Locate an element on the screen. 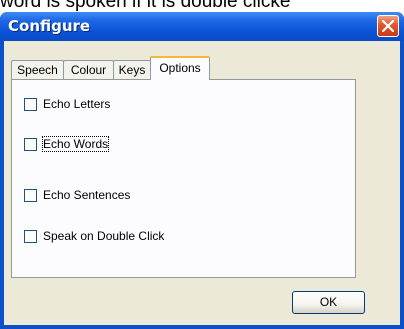  echo-sentences-checkbox is located at coordinates (30, 195).